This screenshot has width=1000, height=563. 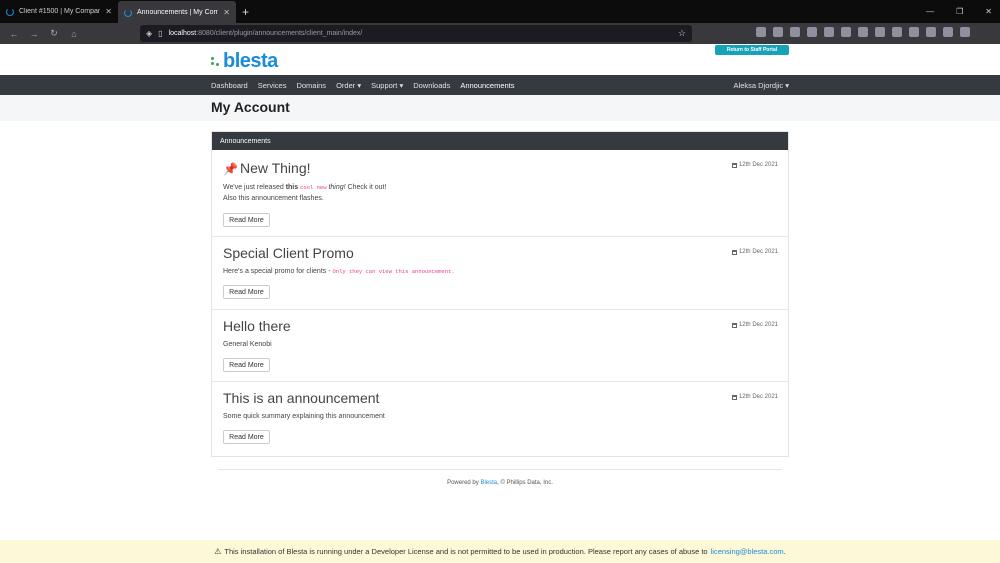 What do you see at coordinates (182, 33) in the screenshot?
I see `url-host: localhost` at bounding box center [182, 33].